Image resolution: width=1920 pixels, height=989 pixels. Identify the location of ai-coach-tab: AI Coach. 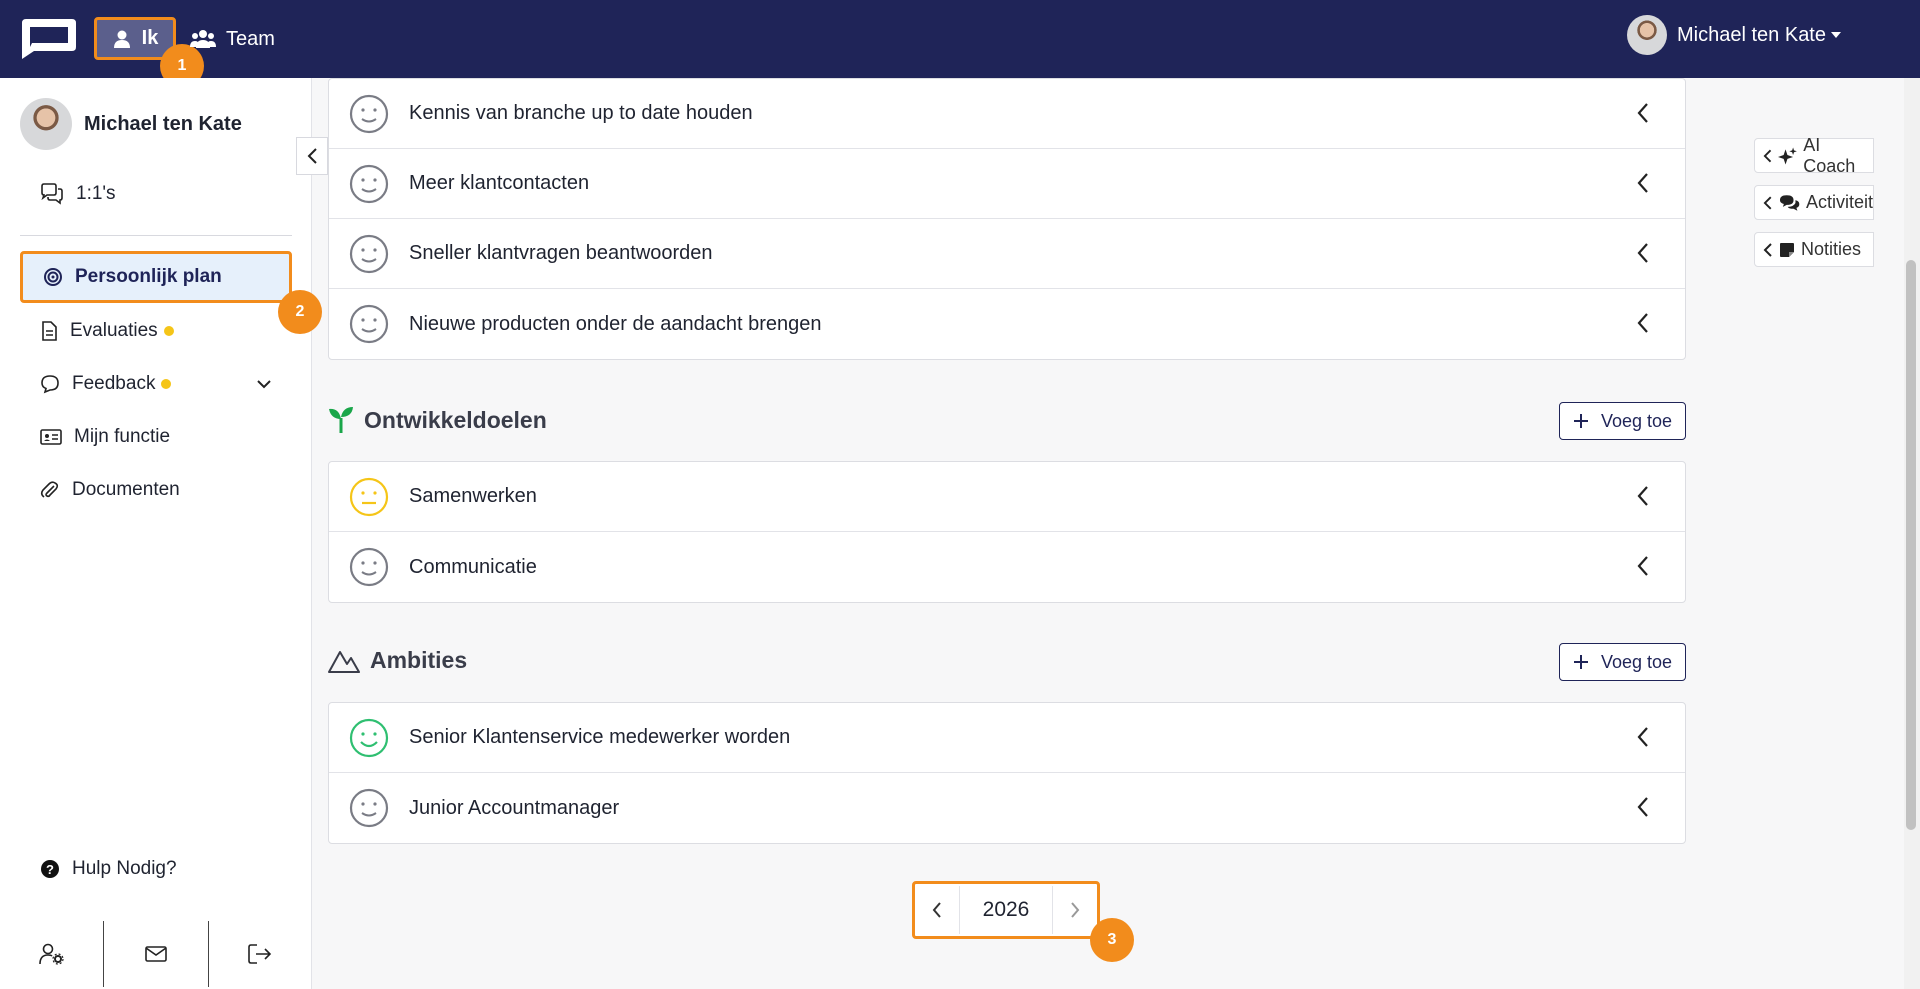
(1814, 155).